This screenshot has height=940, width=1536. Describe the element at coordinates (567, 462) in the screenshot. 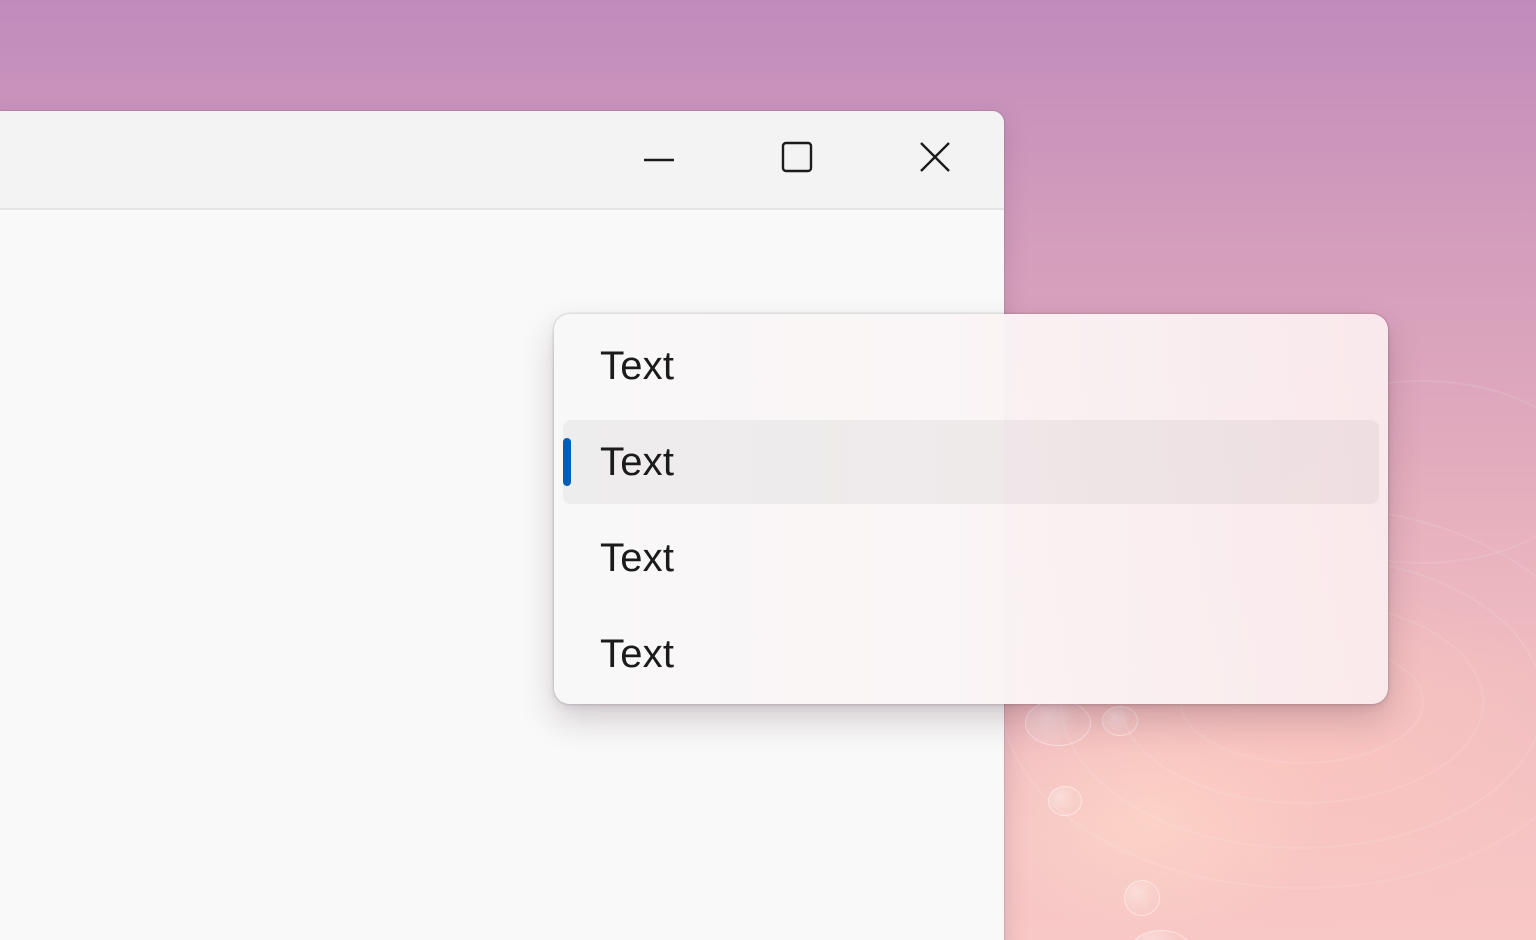

I see `selection-indicator` at that location.